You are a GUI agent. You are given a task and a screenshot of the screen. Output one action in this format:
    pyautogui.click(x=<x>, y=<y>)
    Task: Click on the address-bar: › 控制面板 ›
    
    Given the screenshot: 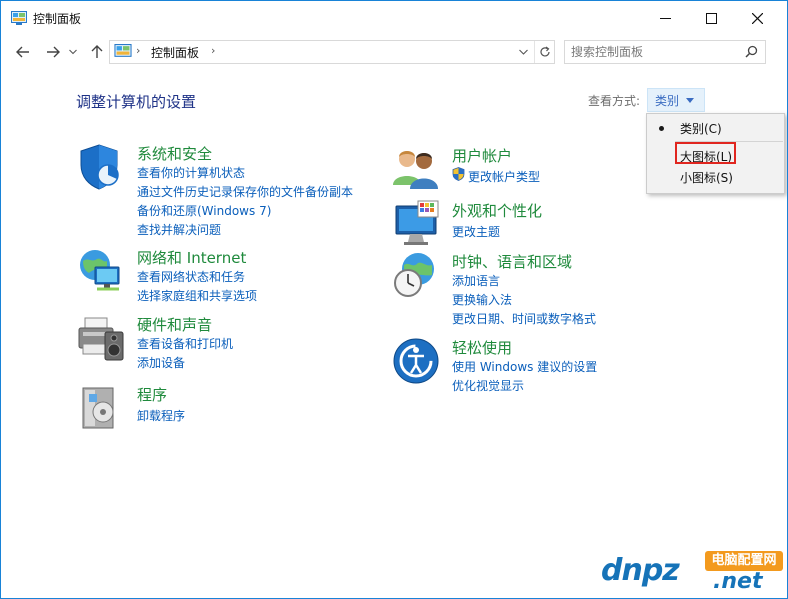 What is the action you would take?
    pyautogui.click(x=332, y=52)
    